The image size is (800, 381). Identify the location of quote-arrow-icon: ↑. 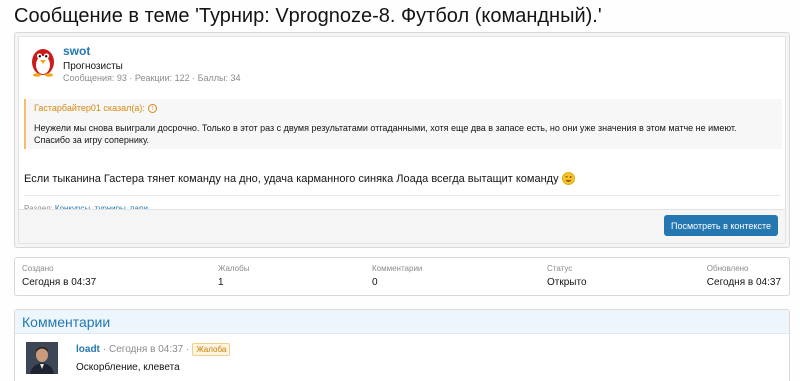
(152, 108).